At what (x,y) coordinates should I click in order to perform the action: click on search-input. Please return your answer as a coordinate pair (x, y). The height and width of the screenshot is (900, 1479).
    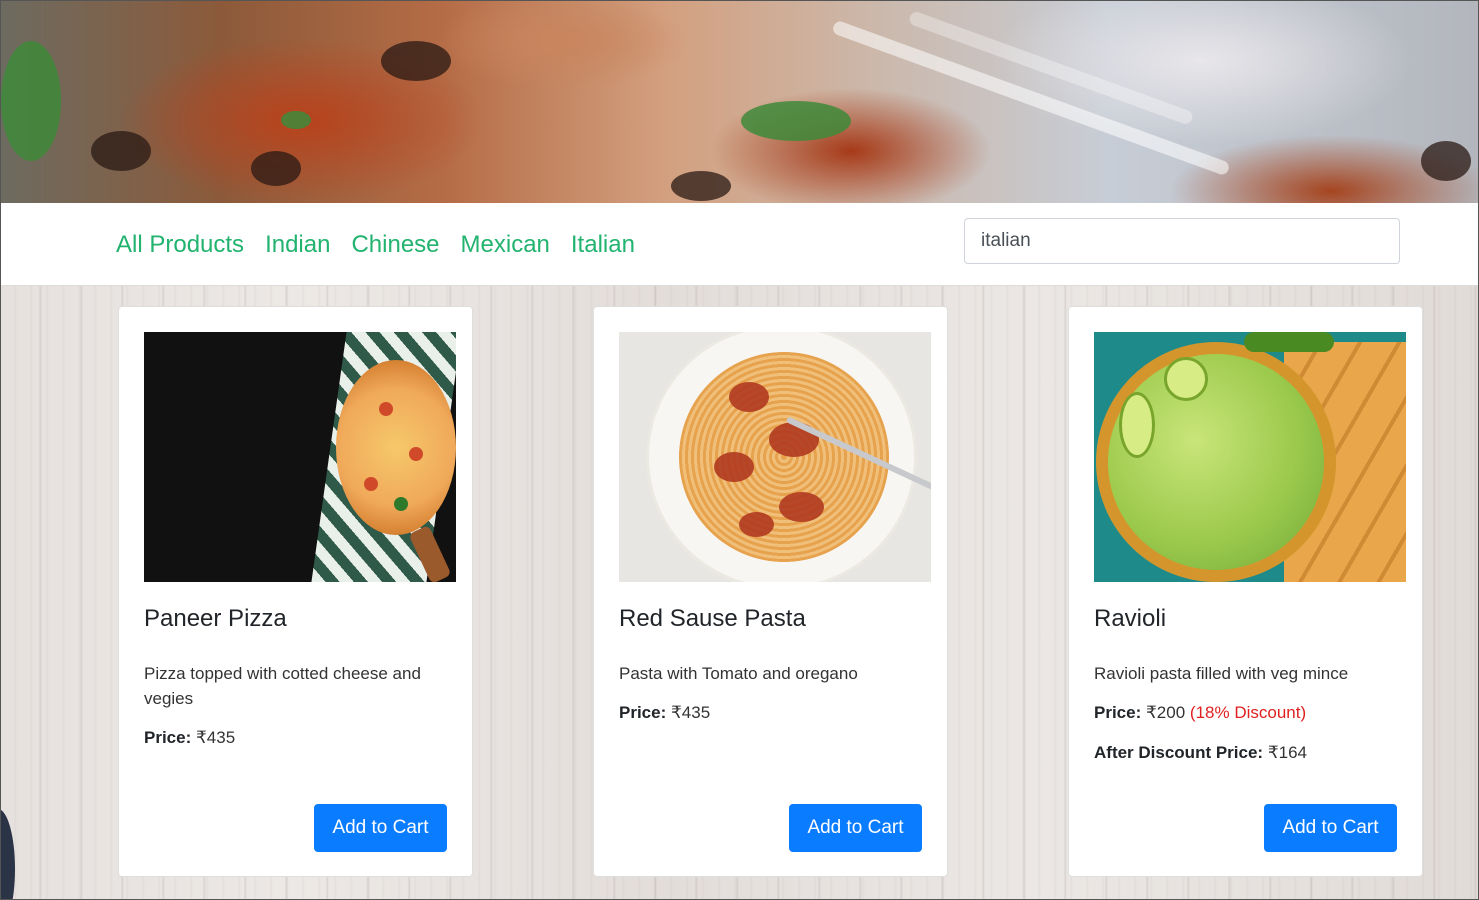
    Looking at the image, I should click on (1182, 241).